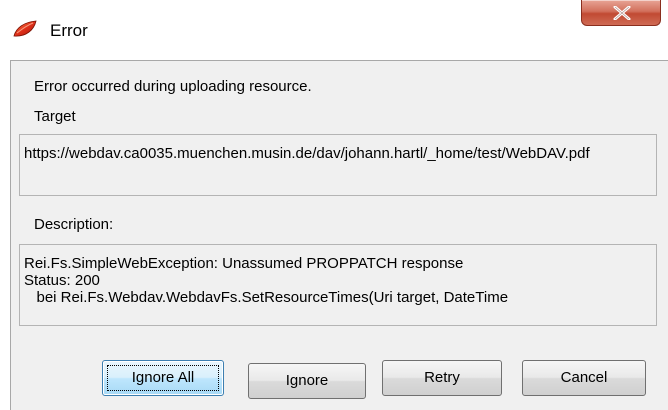 The image size is (668, 410). I want to click on description-line: Status: 200, so click(62, 280).